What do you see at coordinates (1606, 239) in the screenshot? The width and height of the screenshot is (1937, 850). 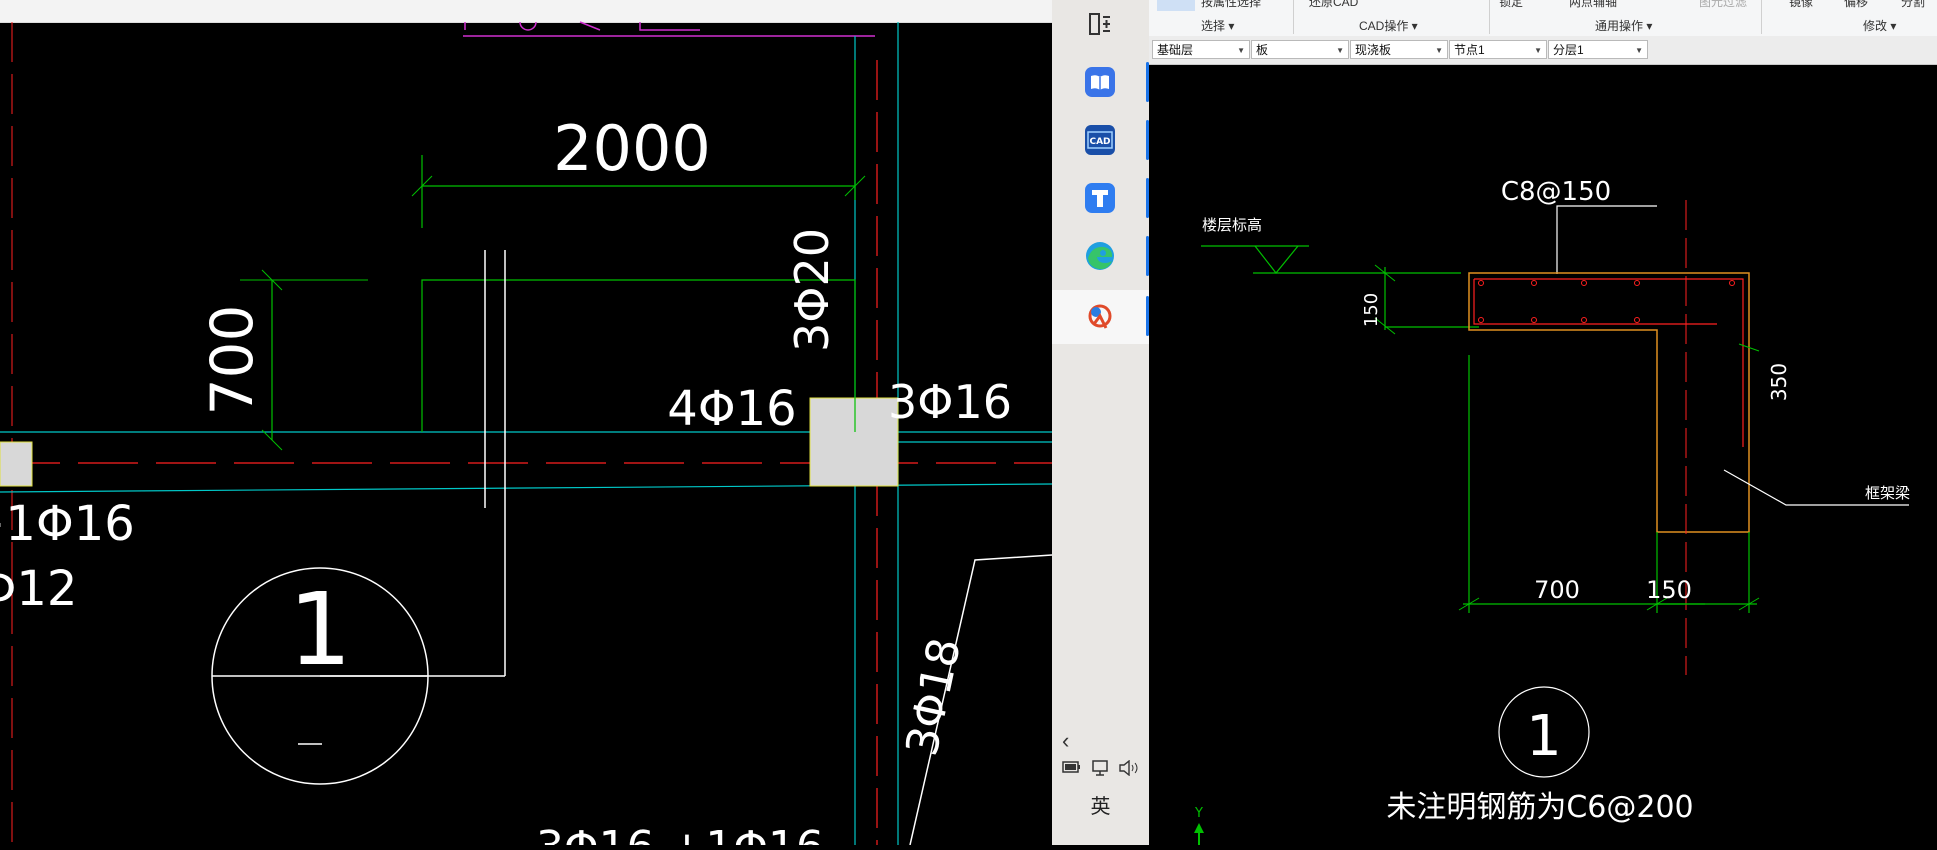 I see `rebar-leader` at bounding box center [1606, 239].